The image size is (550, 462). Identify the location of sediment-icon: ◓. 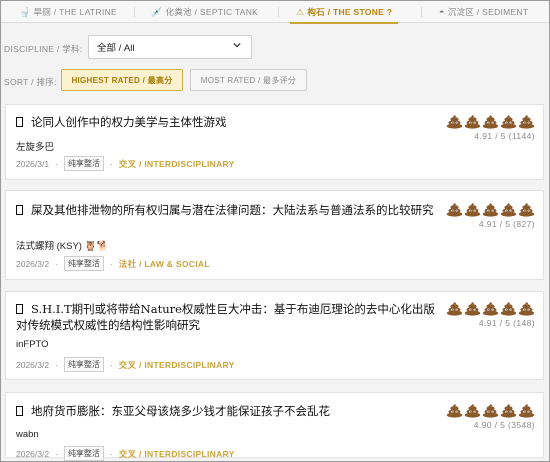
(442, 12).